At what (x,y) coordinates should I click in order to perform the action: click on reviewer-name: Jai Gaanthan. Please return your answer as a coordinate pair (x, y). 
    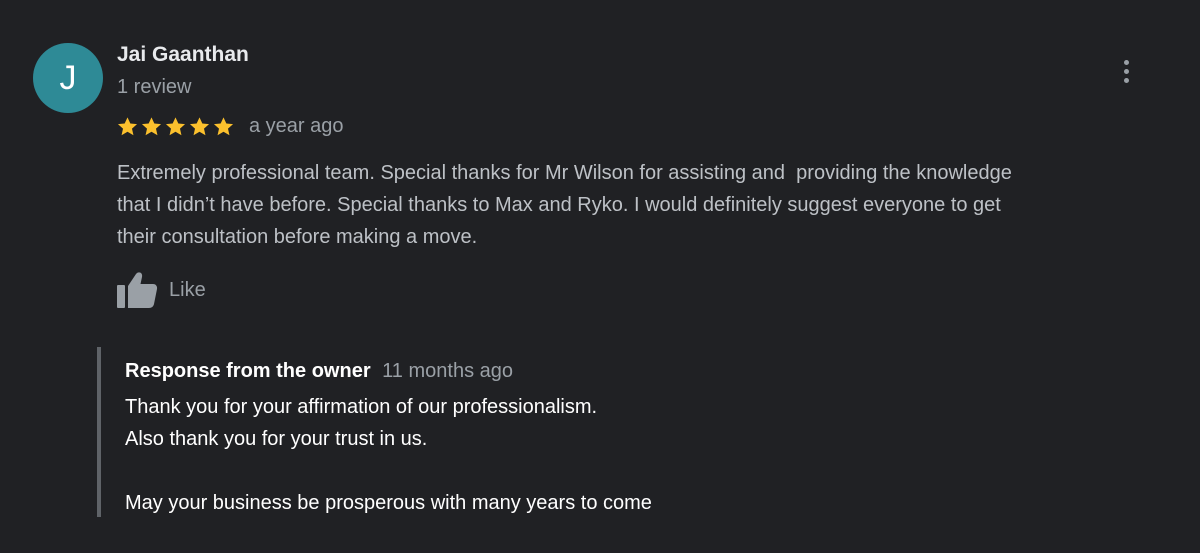
    Looking at the image, I should click on (183, 55).